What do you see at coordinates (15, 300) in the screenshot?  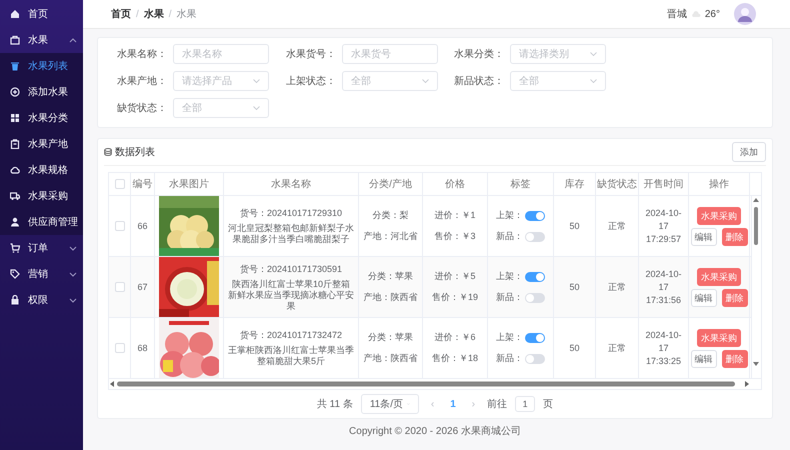 I see `lock-icon` at bounding box center [15, 300].